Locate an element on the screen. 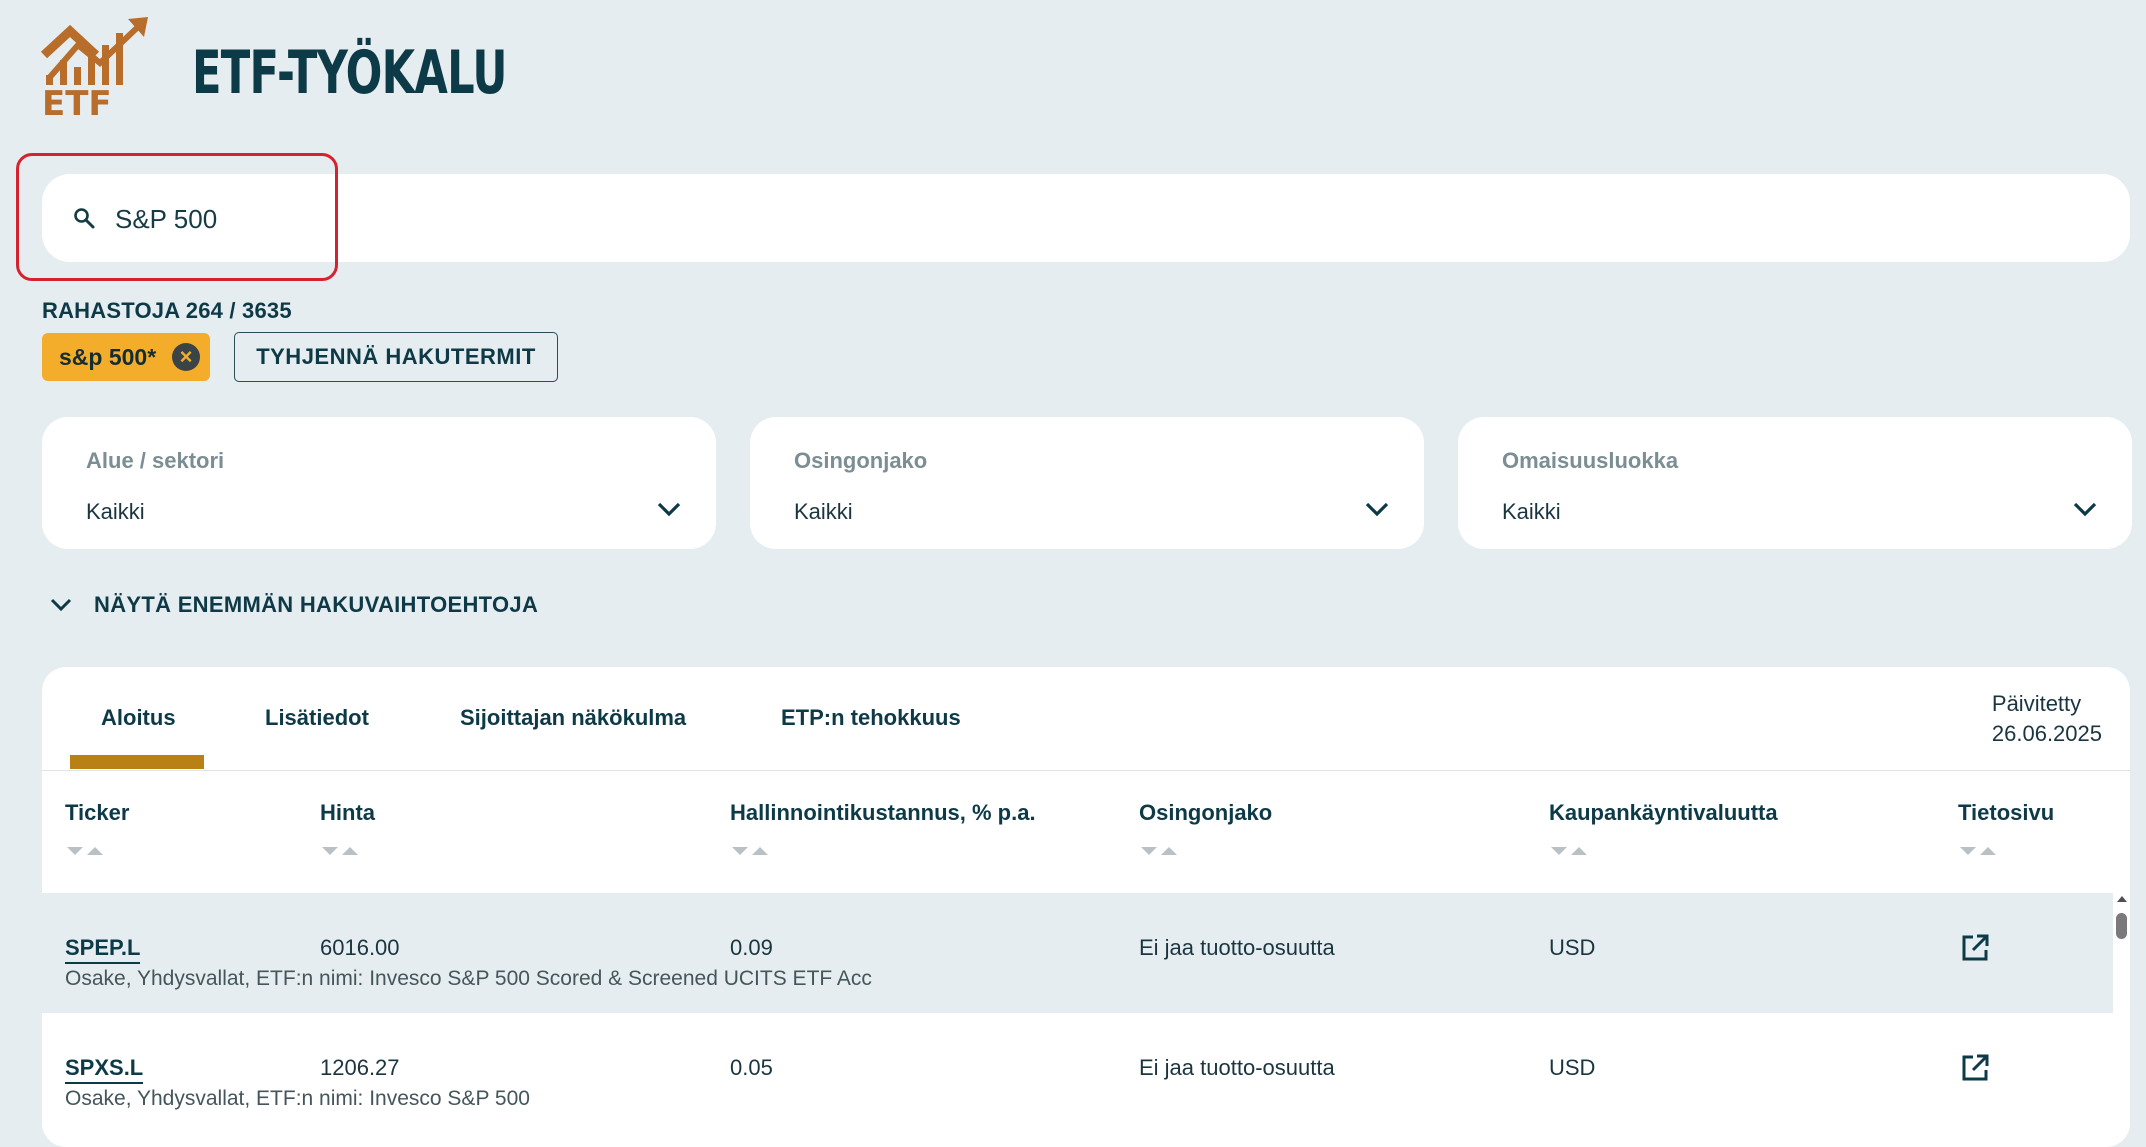  chip-label: s&p 500* is located at coordinates (108, 356).